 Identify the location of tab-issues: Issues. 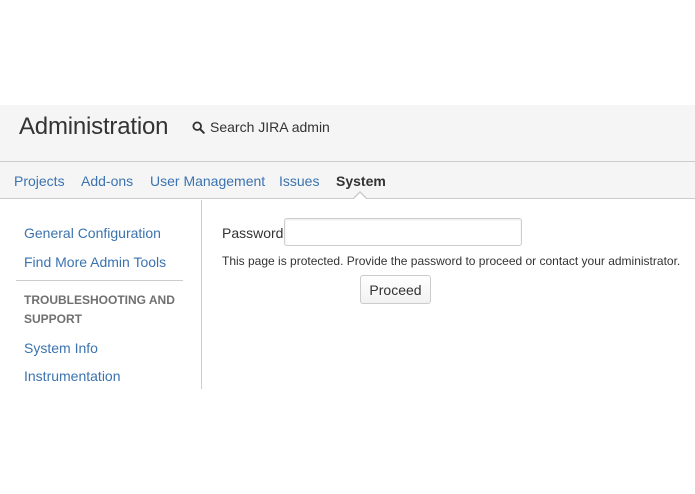
(299, 181).